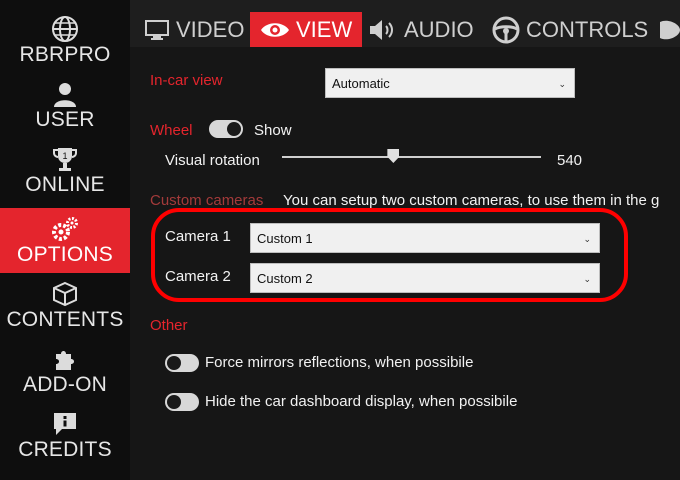 The height and width of the screenshot is (480, 680). What do you see at coordinates (65, 319) in the screenshot?
I see `sidebar-item-label: CONTENTS` at bounding box center [65, 319].